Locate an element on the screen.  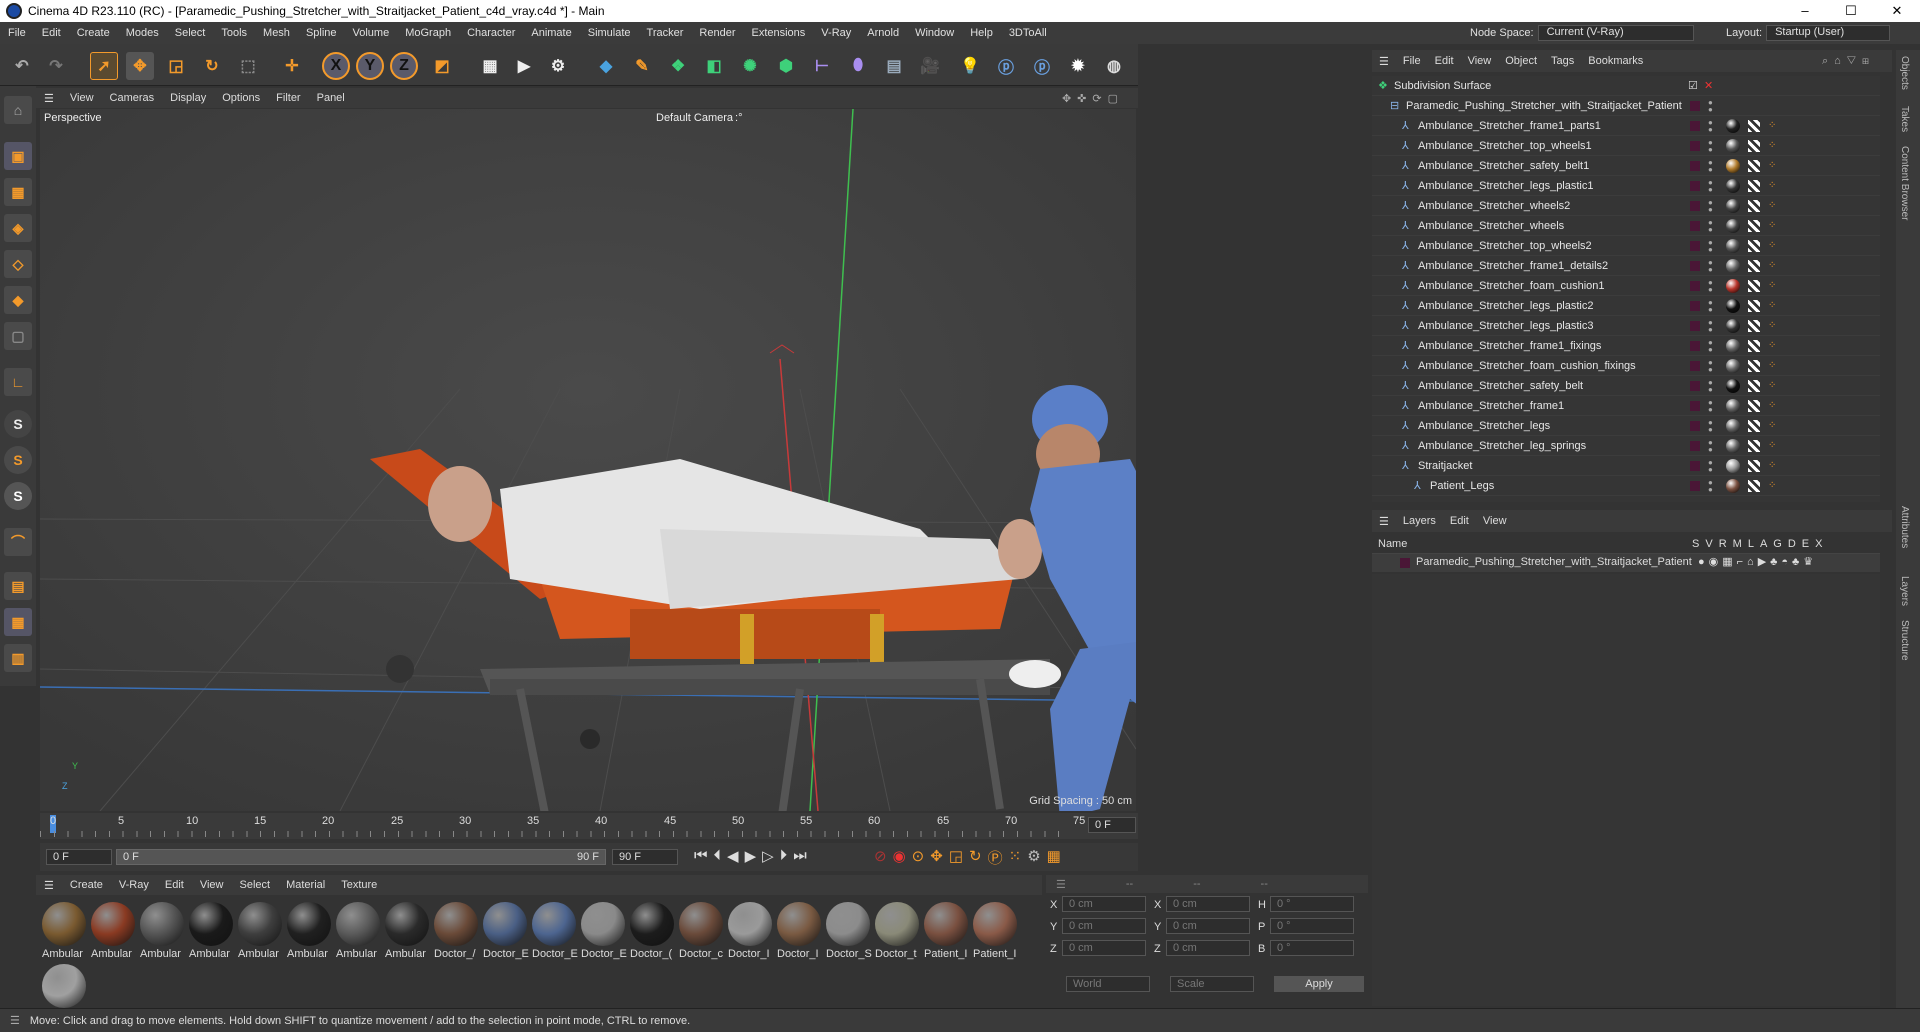
menu-simulate: Simulate is located at coordinates (609, 33).